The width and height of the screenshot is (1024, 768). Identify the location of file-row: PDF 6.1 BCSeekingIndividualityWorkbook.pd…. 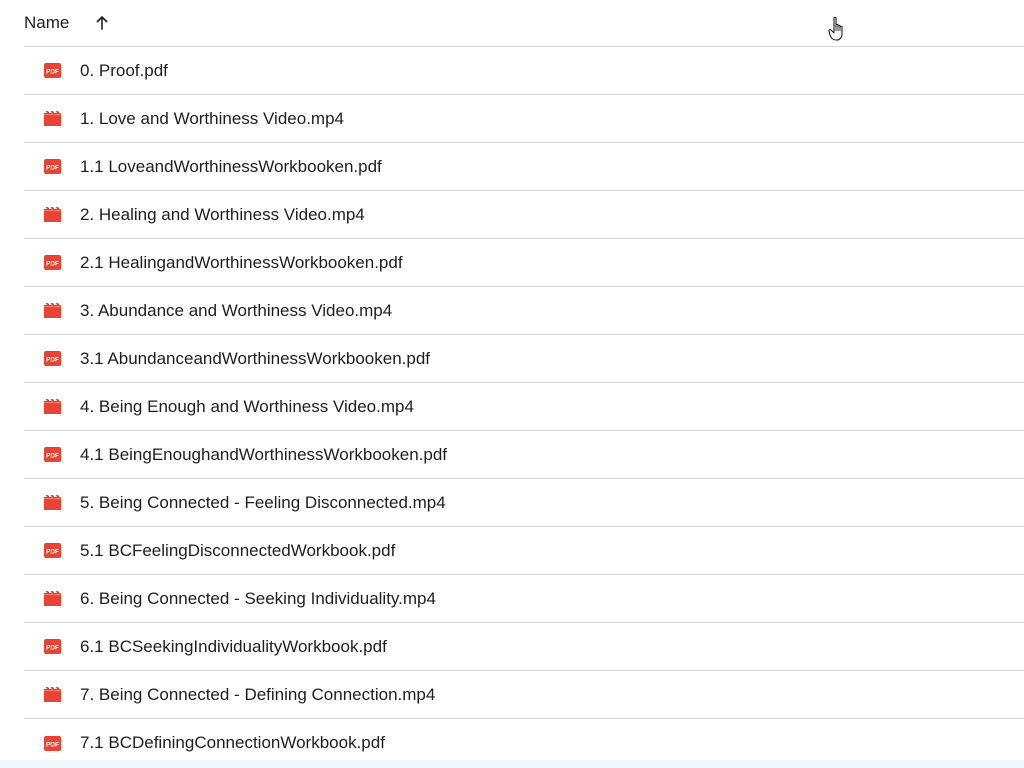
(524, 647).